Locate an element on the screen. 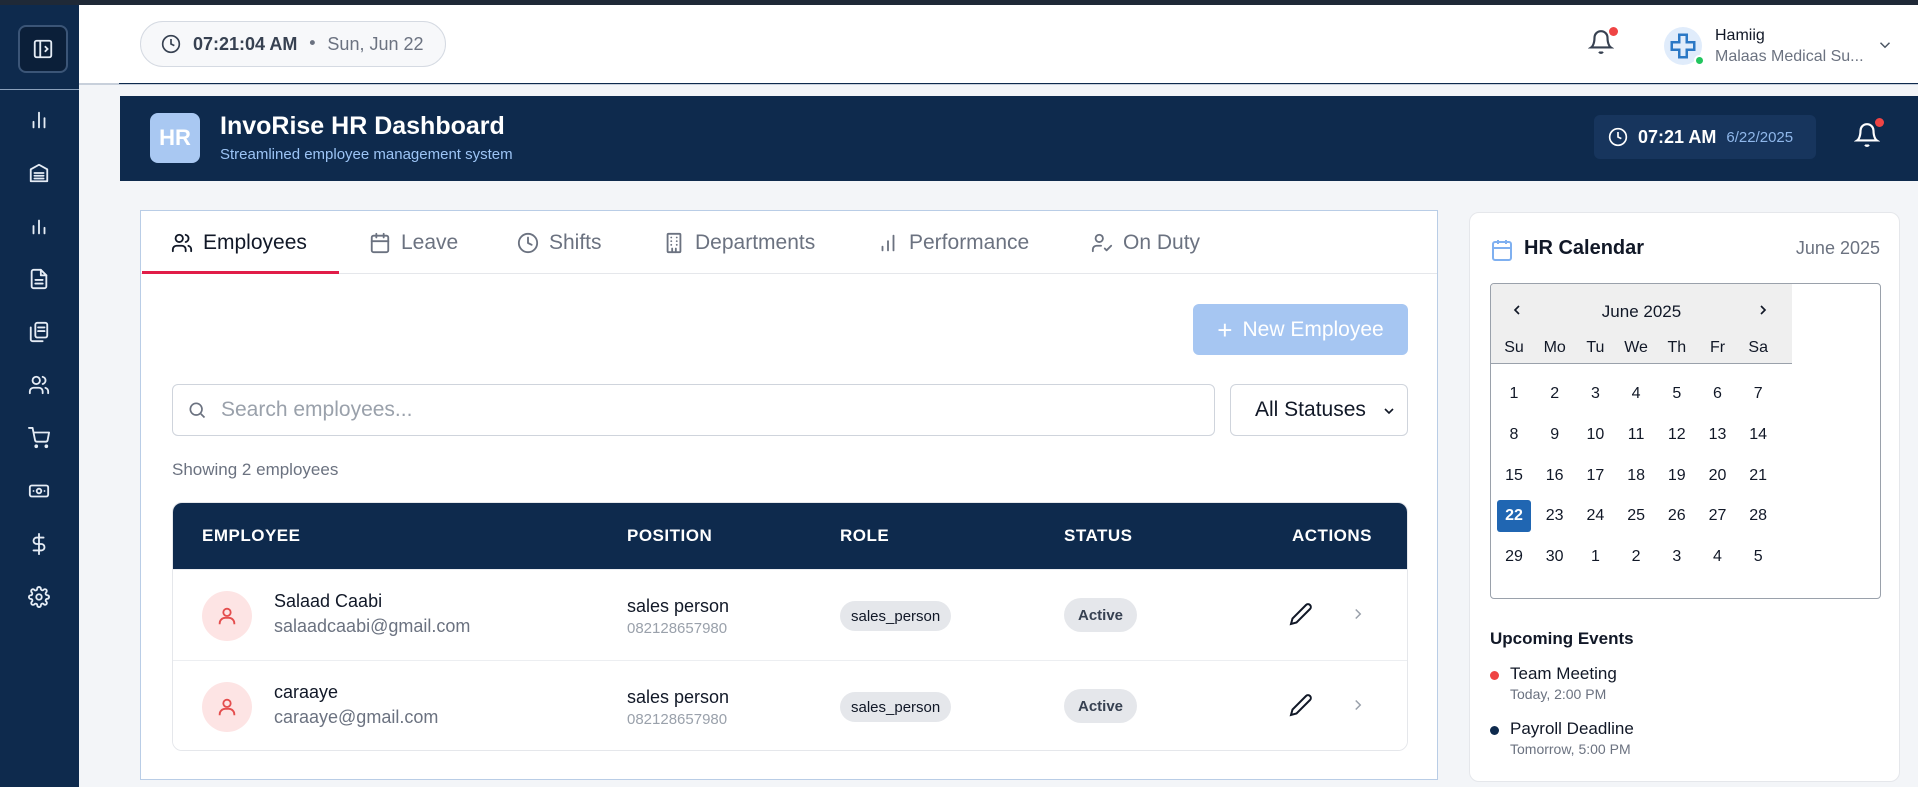 The image size is (1918, 787). sidebar-item-users is located at coordinates (39, 385).